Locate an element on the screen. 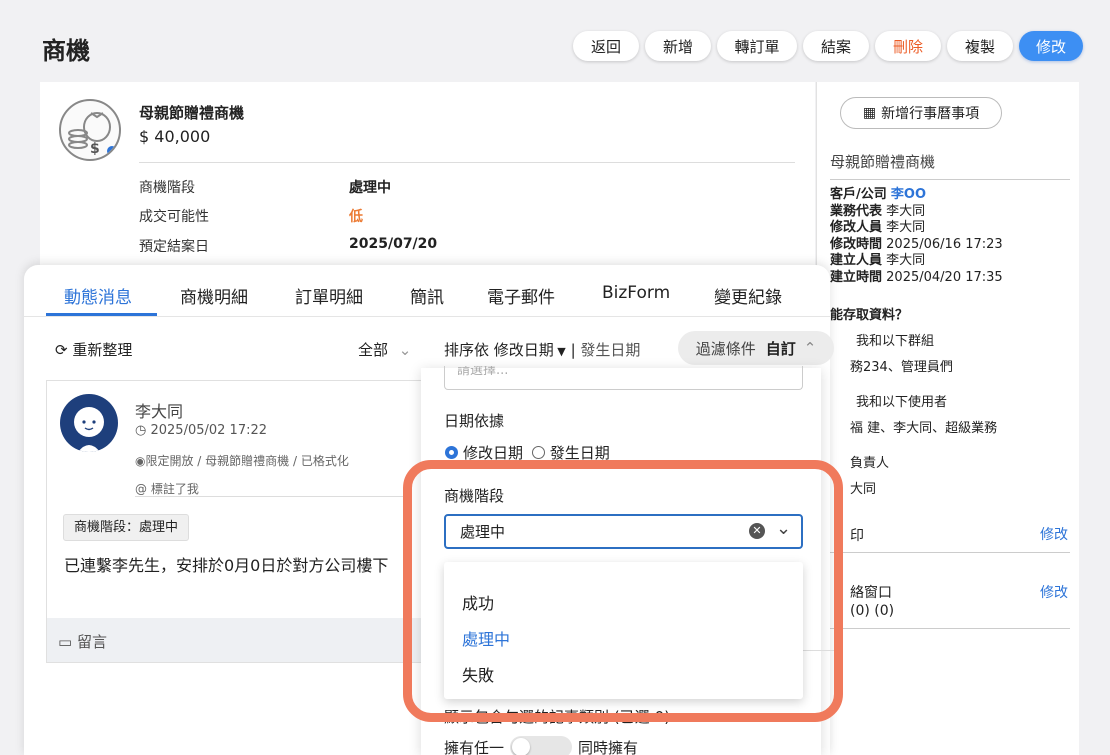 This screenshot has width=1110, height=755. sort-control: 排序依 修改日期 ▼ | 發生日期 is located at coordinates (542, 350).